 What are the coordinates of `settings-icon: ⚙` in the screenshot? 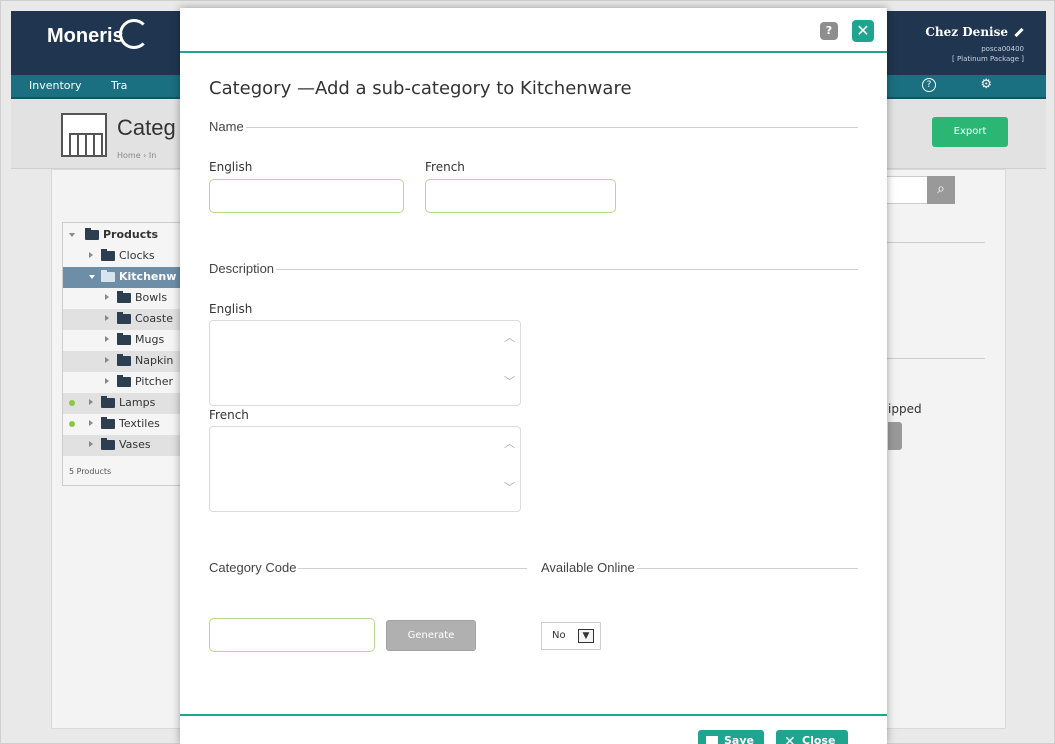 It's located at (986, 84).